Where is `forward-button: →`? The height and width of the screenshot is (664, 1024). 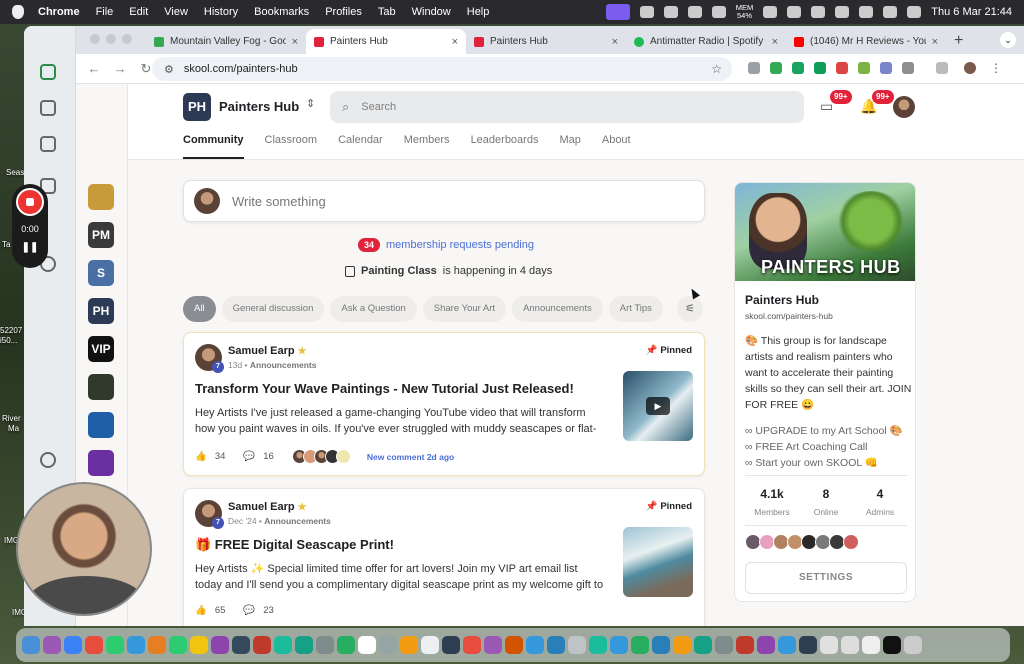
forward-button: → is located at coordinates (120, 68).